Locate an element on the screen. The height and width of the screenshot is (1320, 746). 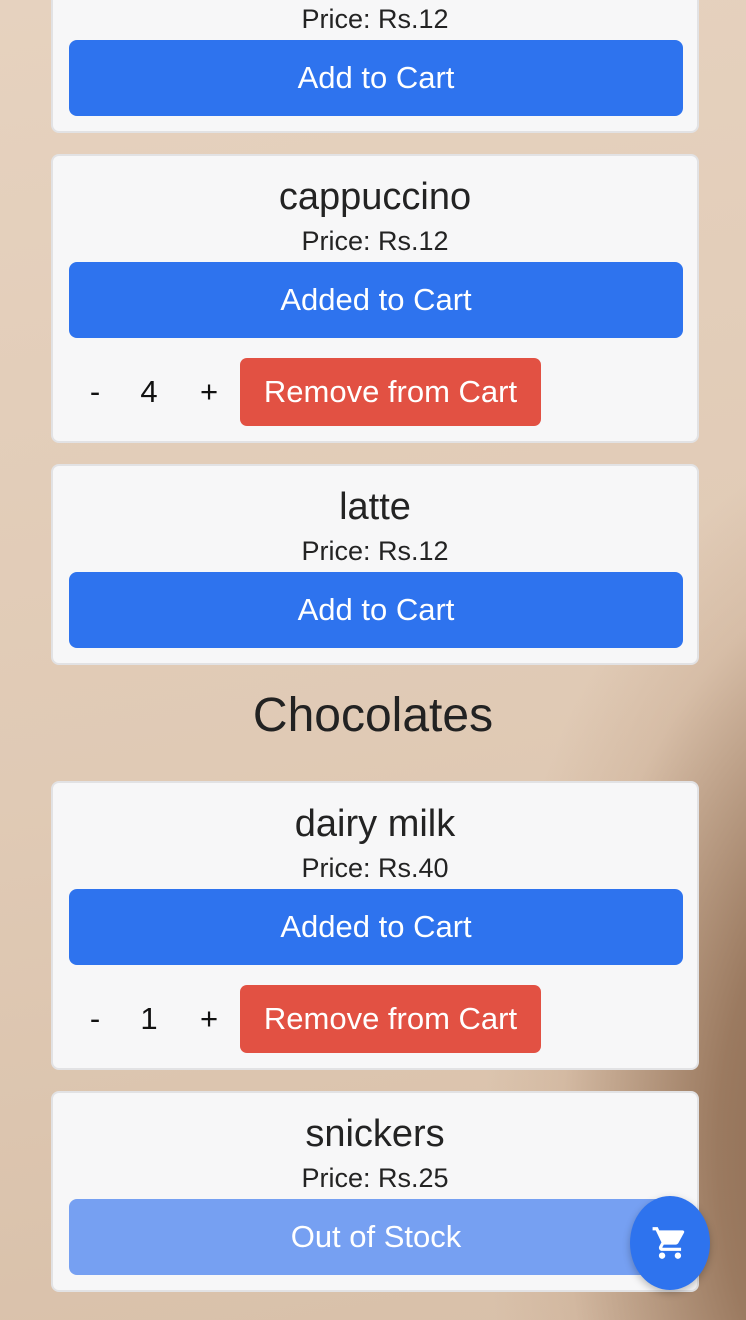
product-name: dairy milk is located at coordinates (375, 824).